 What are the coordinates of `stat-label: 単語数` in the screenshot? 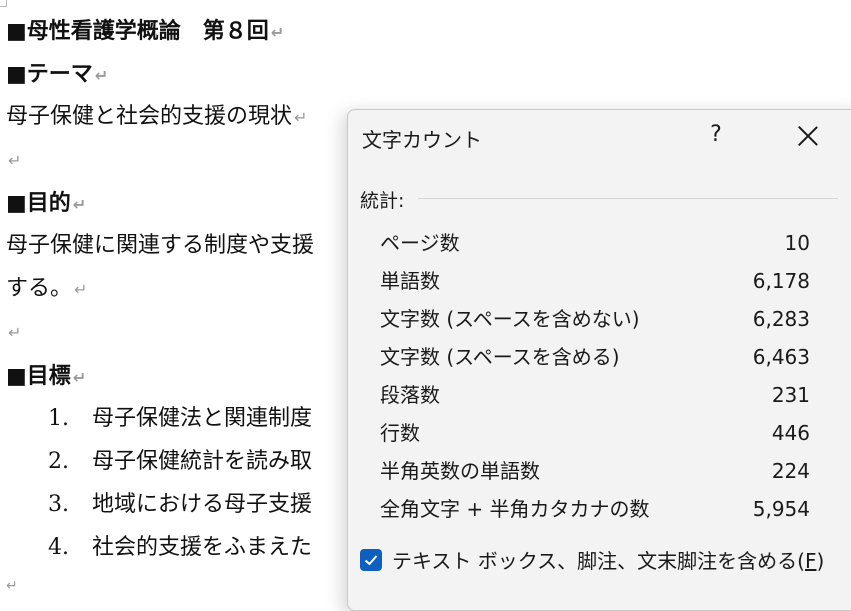 It's located at (410, 281).